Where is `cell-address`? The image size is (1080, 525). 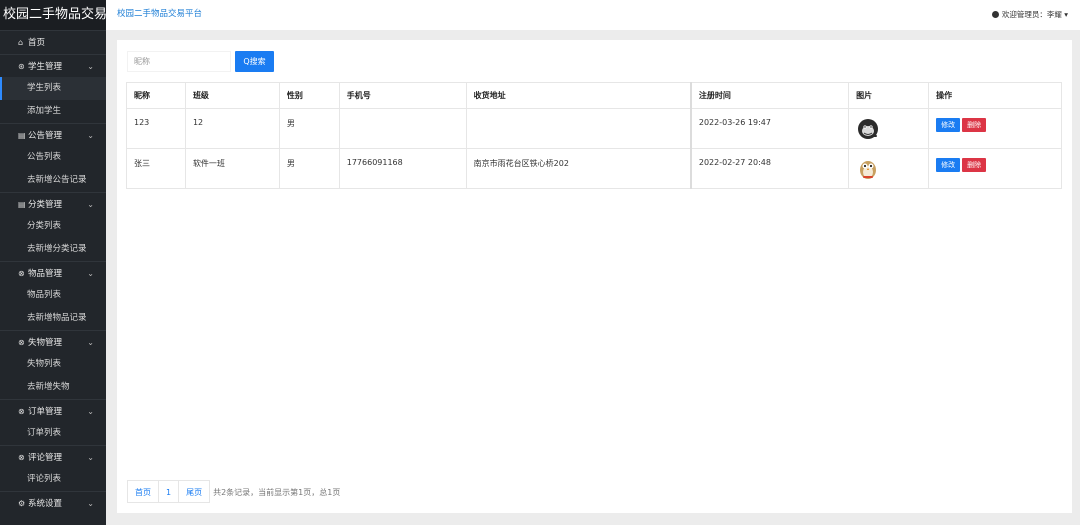
cell-address is located at coordinates (578, 128).